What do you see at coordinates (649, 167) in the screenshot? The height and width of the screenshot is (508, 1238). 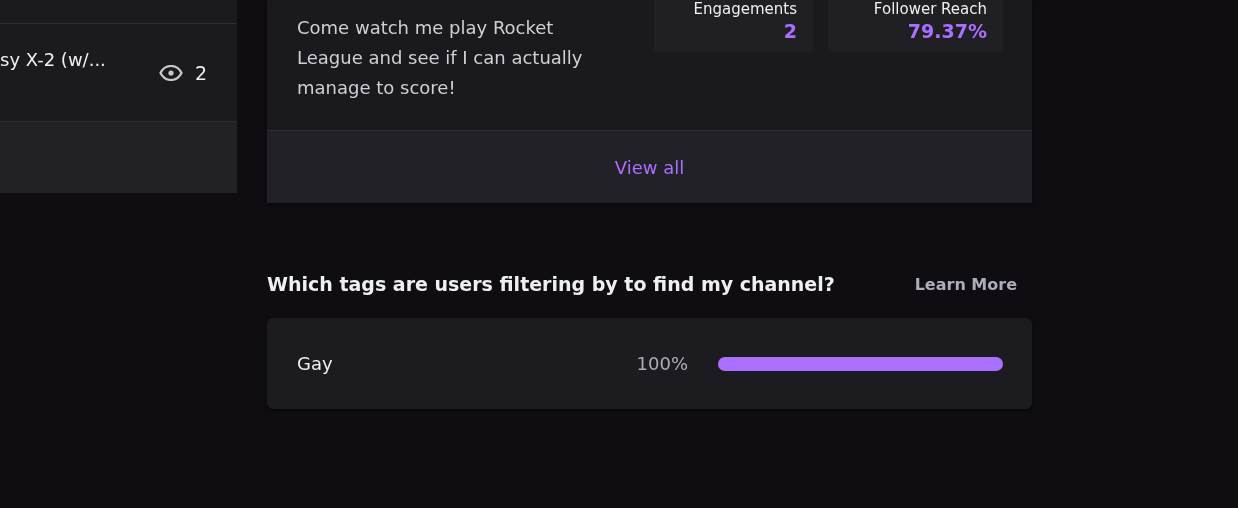 I see `view-all-link: View all` at bounding box center [649, 167].